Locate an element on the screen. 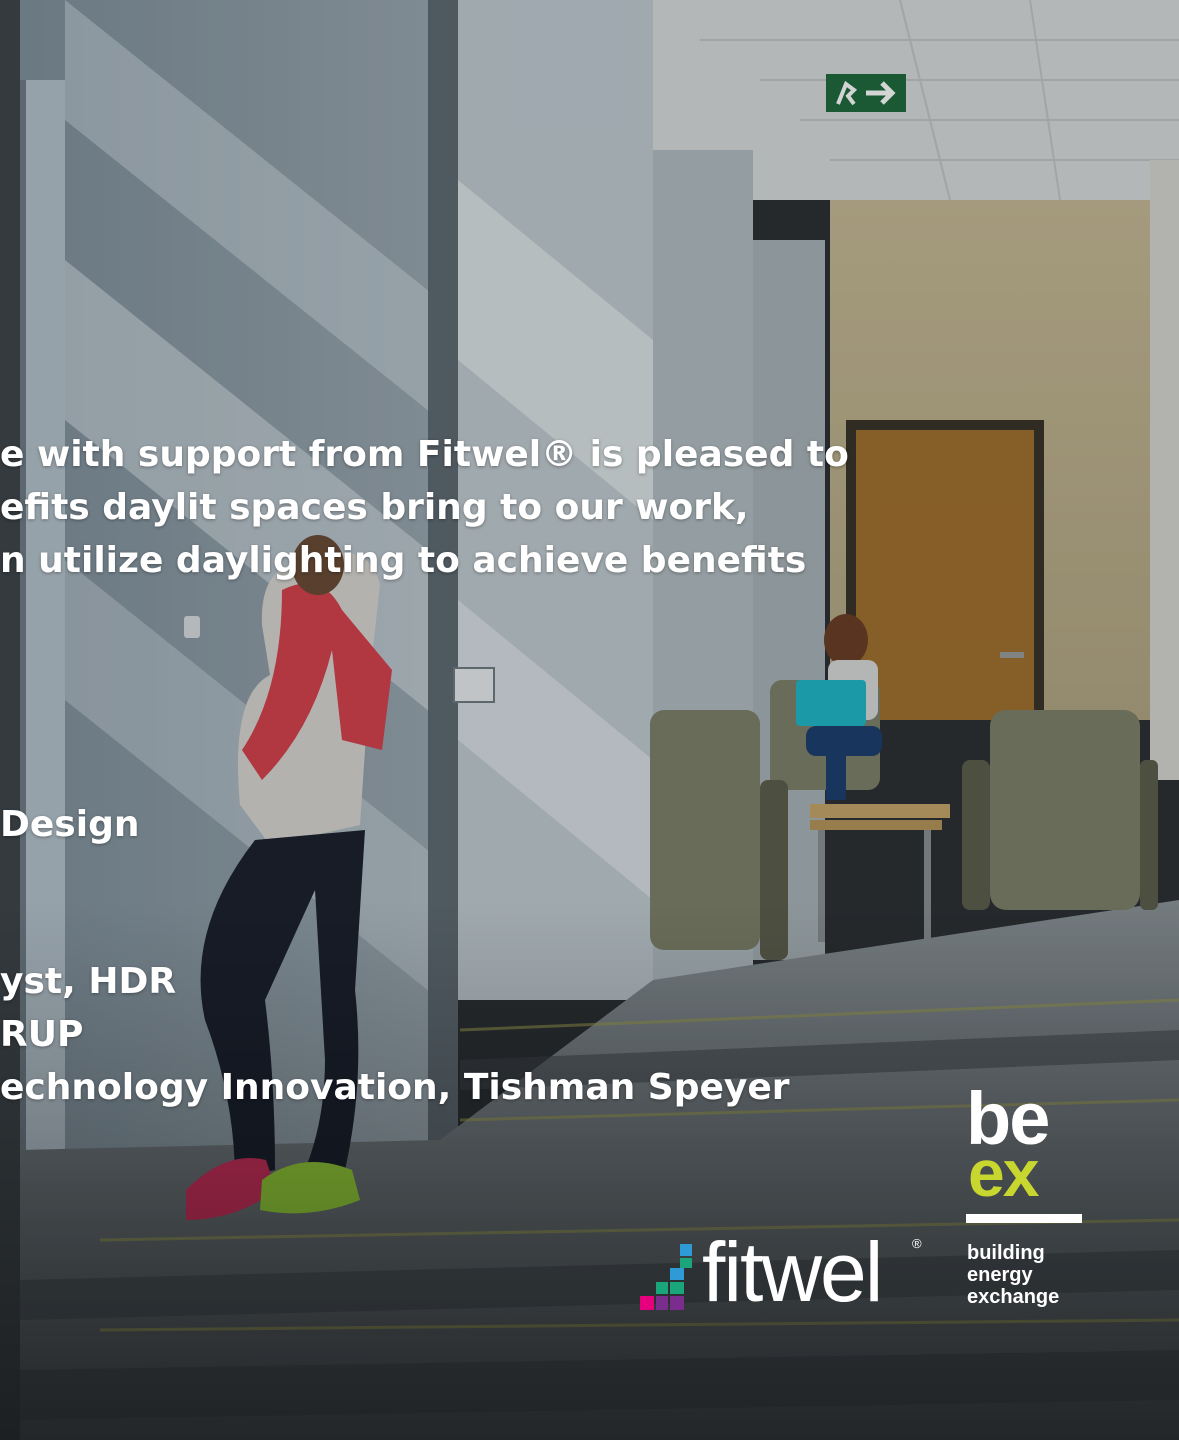 The width and height of the screenshot is (1179, 1440). fitwel-registered-mark: ® is located at coordinates (917, 1243).